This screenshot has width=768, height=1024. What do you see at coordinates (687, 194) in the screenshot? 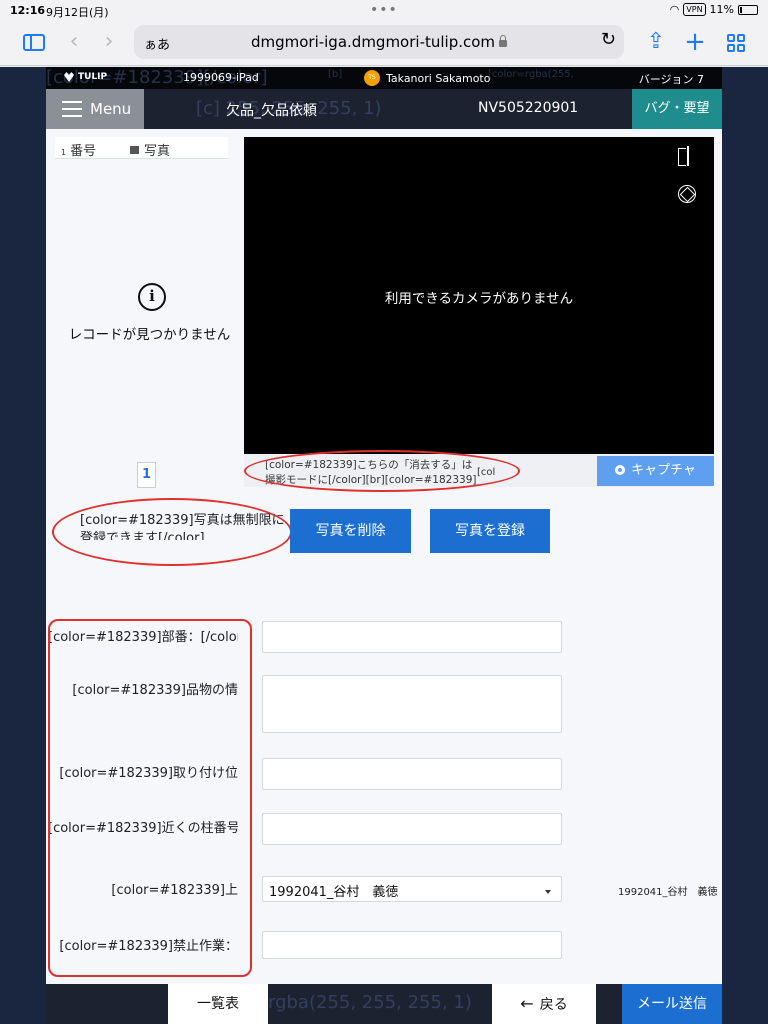
I see `rotate-camera-icon` at bounding box center [687, 194].